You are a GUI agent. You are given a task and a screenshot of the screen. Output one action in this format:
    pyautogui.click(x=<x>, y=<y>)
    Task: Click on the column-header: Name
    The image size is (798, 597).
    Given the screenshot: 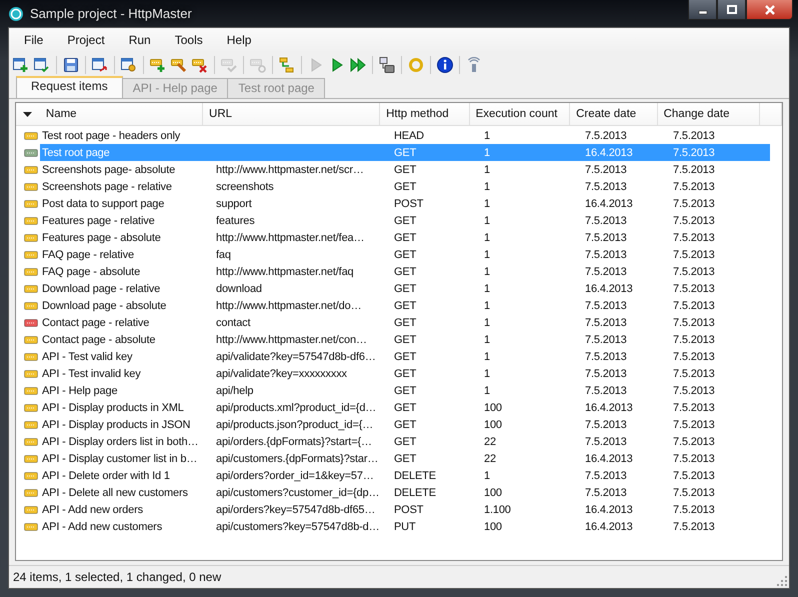 What is the action you would take?
    pyautogui.click(x=121, y=114)
    